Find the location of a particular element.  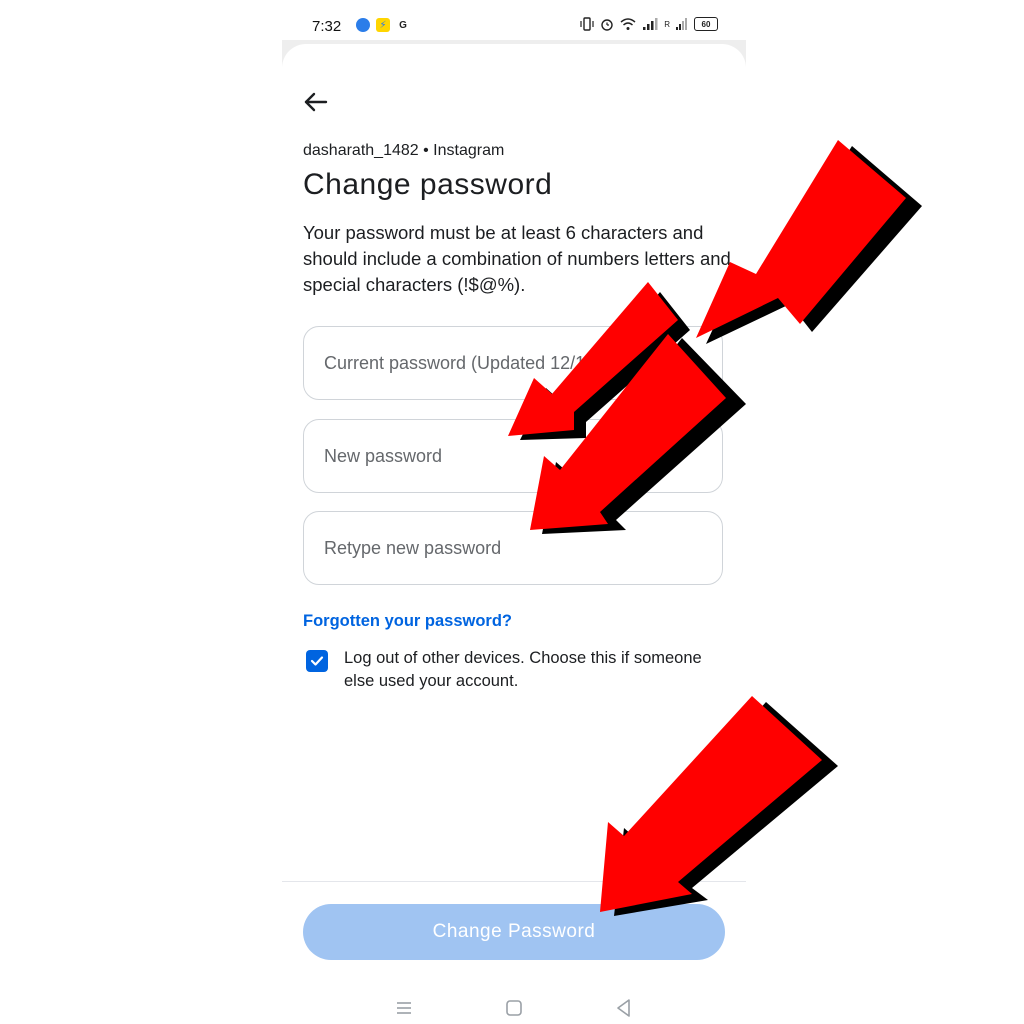

retype-password-input is located at coordinates (513, 548).